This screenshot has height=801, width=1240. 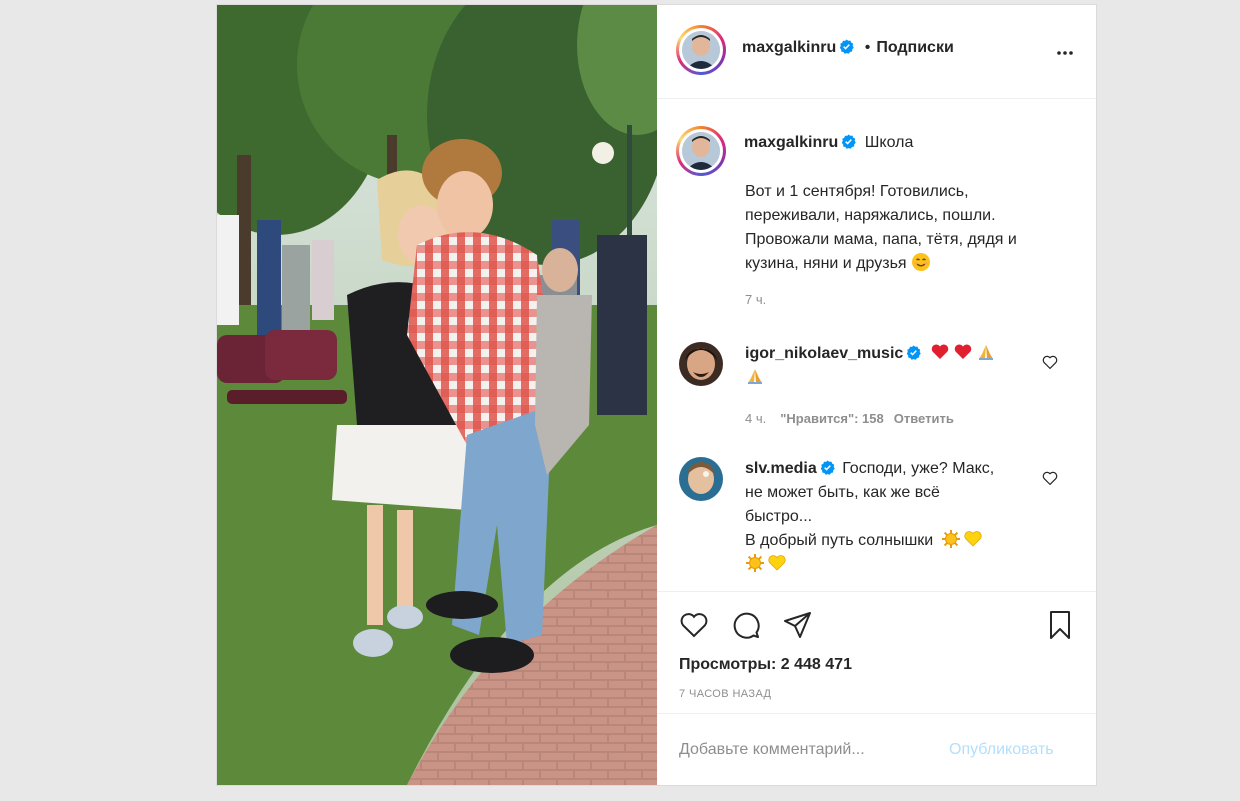 What do you see at coordinates (791, 142) in the screenshot?
I see `caption-username: maxgalkinru` at bounding box center [791, 142].